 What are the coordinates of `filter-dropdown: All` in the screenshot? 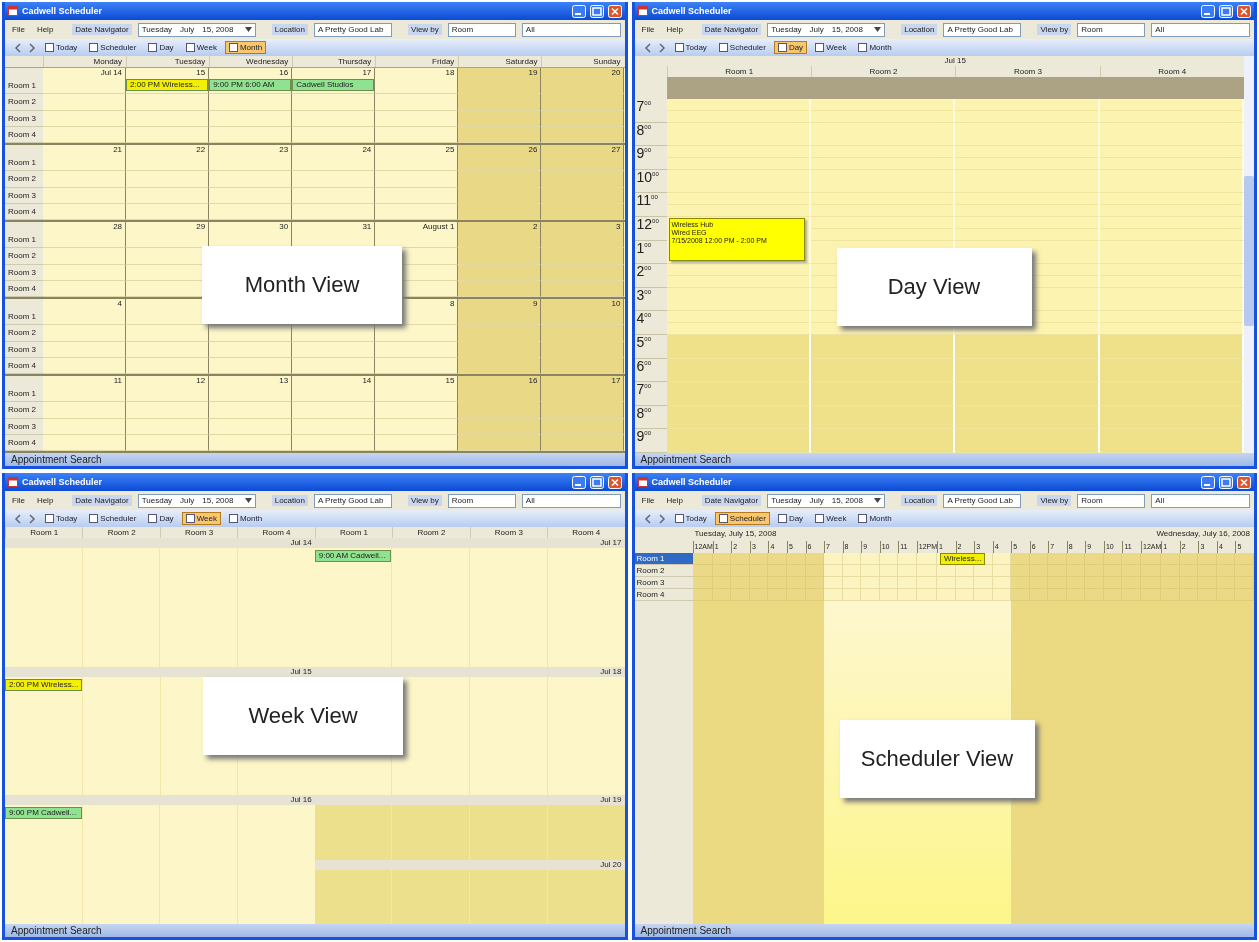 It's located at (571, 29).